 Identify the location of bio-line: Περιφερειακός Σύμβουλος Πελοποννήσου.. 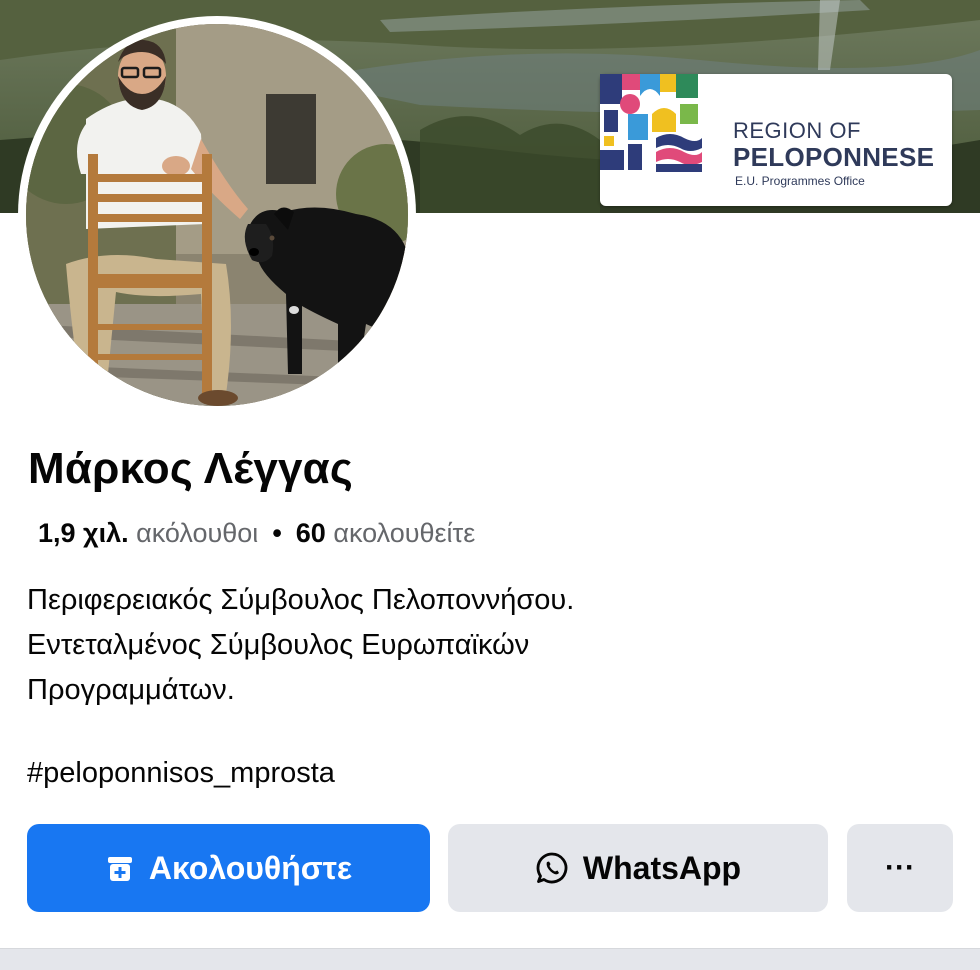
(301, 600).